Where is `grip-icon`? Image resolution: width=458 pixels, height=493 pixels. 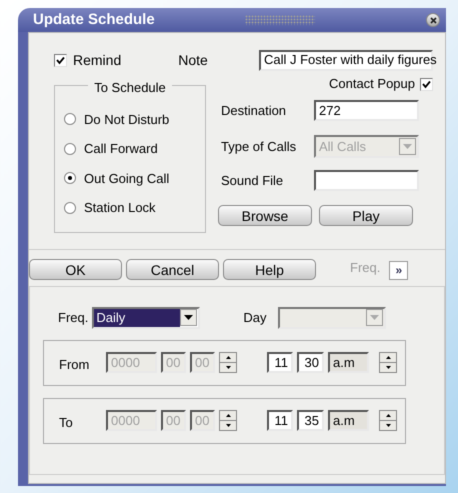 grip-icon is located at coordinates (279, 20).